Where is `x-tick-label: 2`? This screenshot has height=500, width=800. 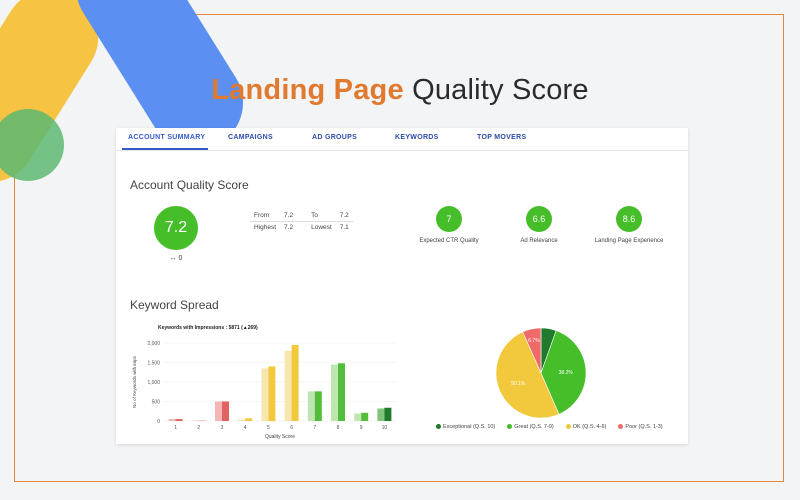 x-tick-label: 2 is located at coordinates (198, 428).